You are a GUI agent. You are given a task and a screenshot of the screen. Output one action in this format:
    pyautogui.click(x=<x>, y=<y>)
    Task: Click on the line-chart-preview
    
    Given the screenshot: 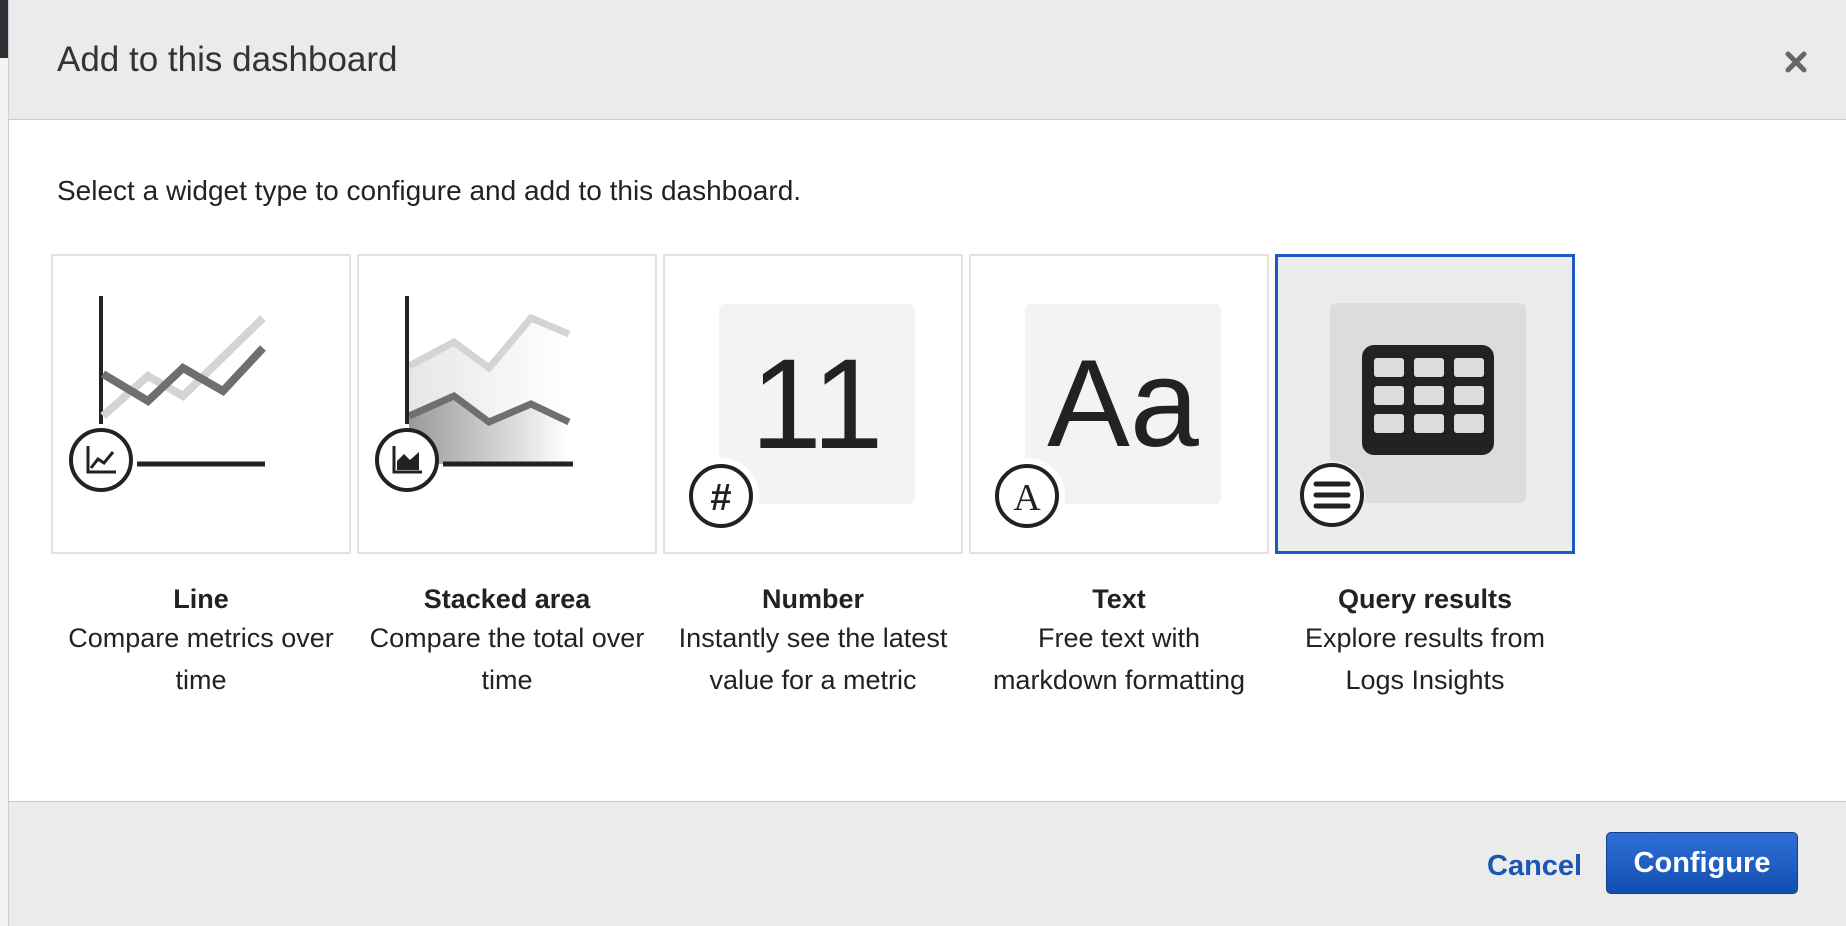 What is the action you would take?
    pyautogui.click(x=167, y=394)
    